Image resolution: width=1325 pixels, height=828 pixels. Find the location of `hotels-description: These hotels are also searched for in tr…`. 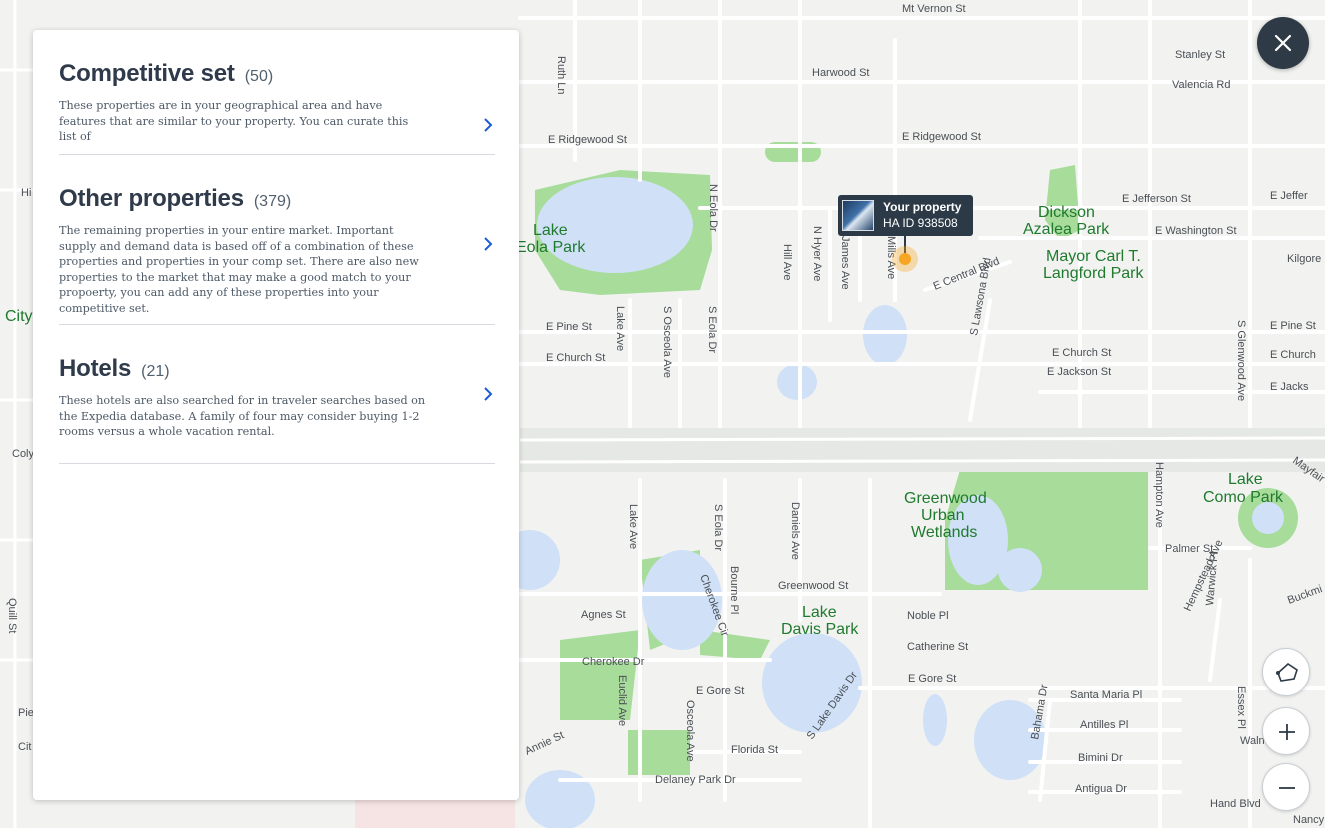

hotels-description: These hotels are also searched for in tr… is located at coordinates (242, 416).